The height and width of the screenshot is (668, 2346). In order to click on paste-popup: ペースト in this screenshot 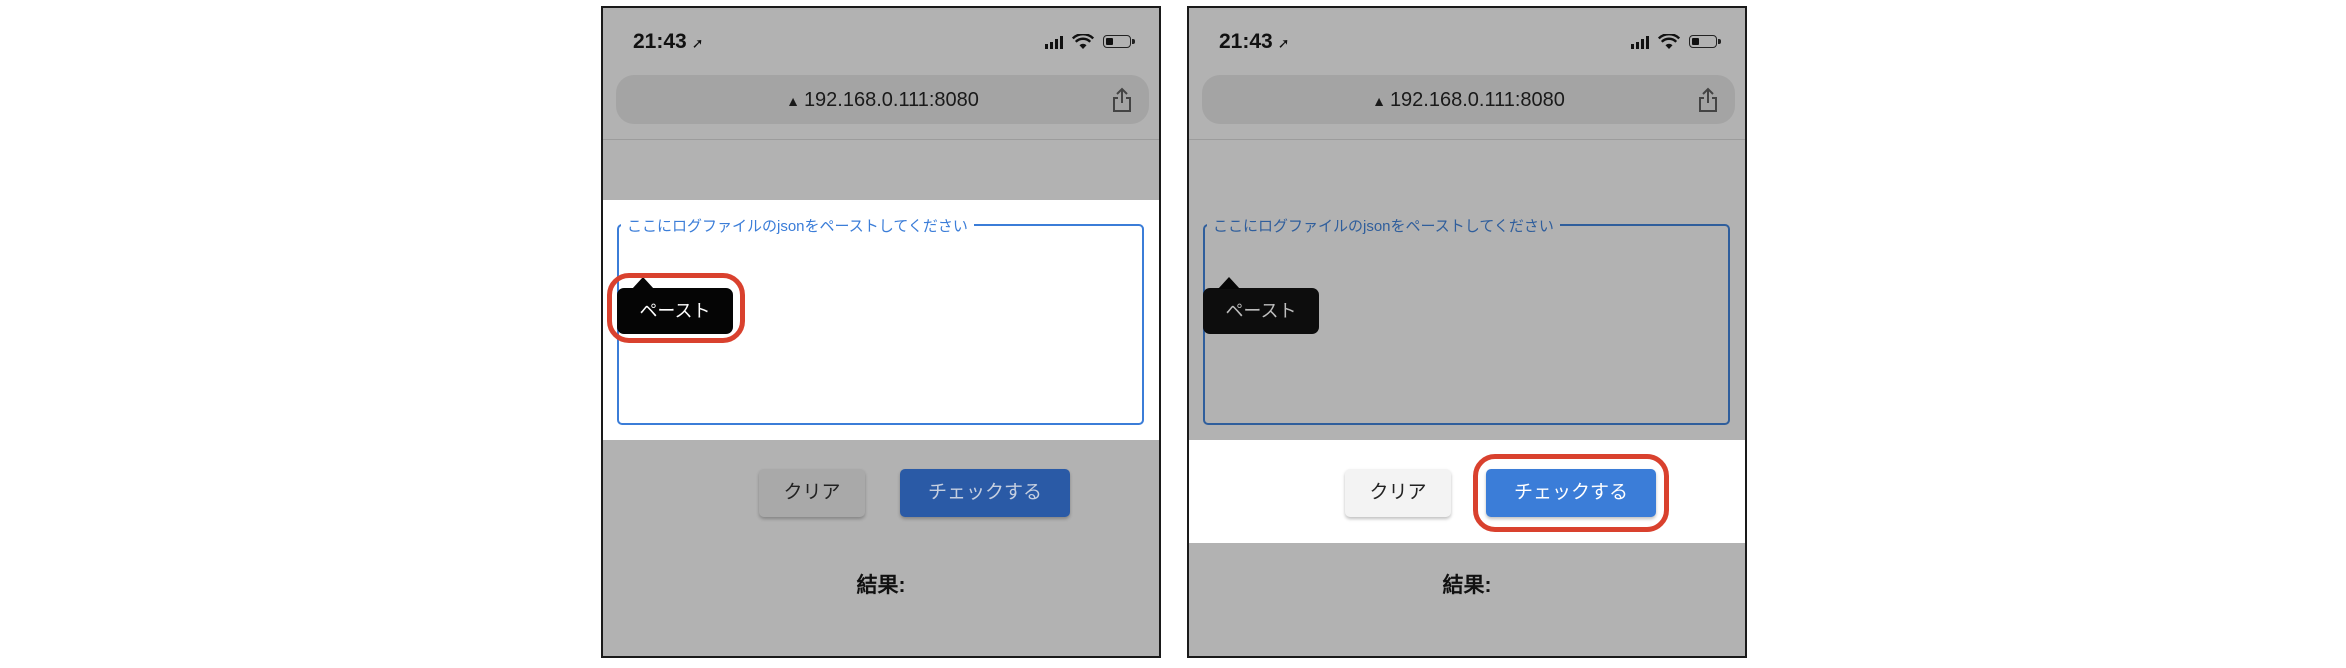, I will do `click(1261, 305)`.